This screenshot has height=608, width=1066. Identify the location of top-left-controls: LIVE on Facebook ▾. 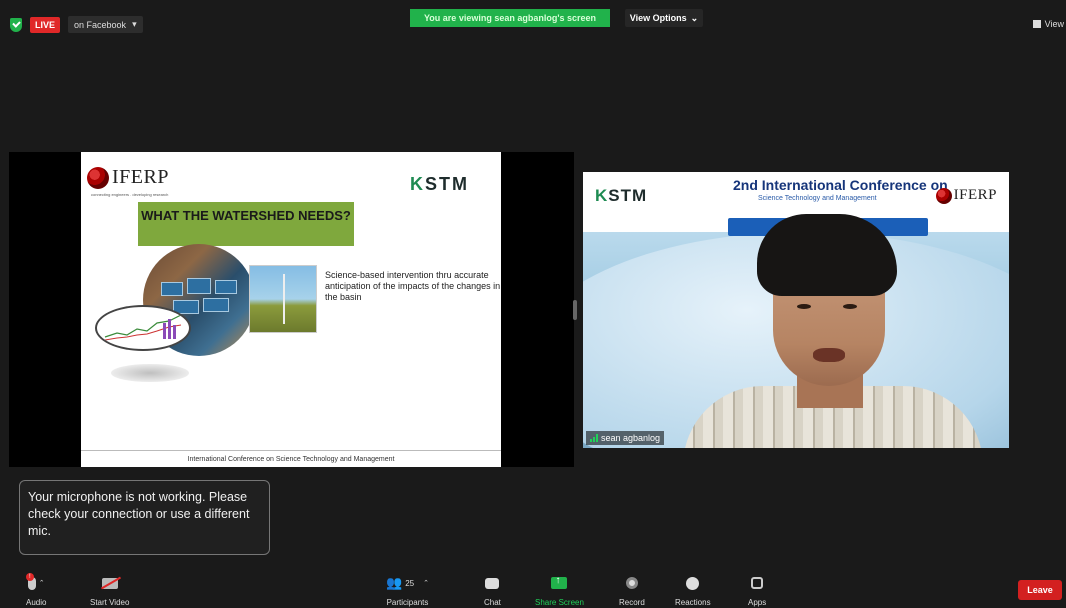
(76, 24).